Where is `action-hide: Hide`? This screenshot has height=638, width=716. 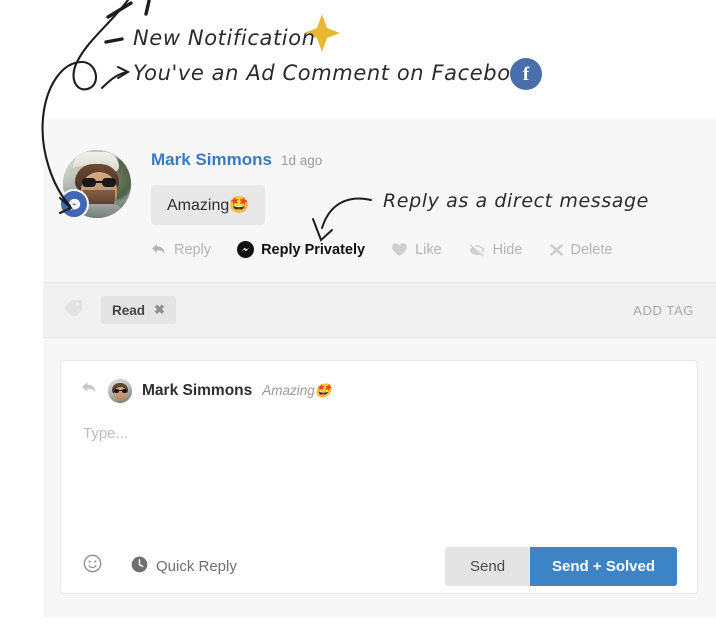 action-hide: Hide is located at coordinates (495, 250).